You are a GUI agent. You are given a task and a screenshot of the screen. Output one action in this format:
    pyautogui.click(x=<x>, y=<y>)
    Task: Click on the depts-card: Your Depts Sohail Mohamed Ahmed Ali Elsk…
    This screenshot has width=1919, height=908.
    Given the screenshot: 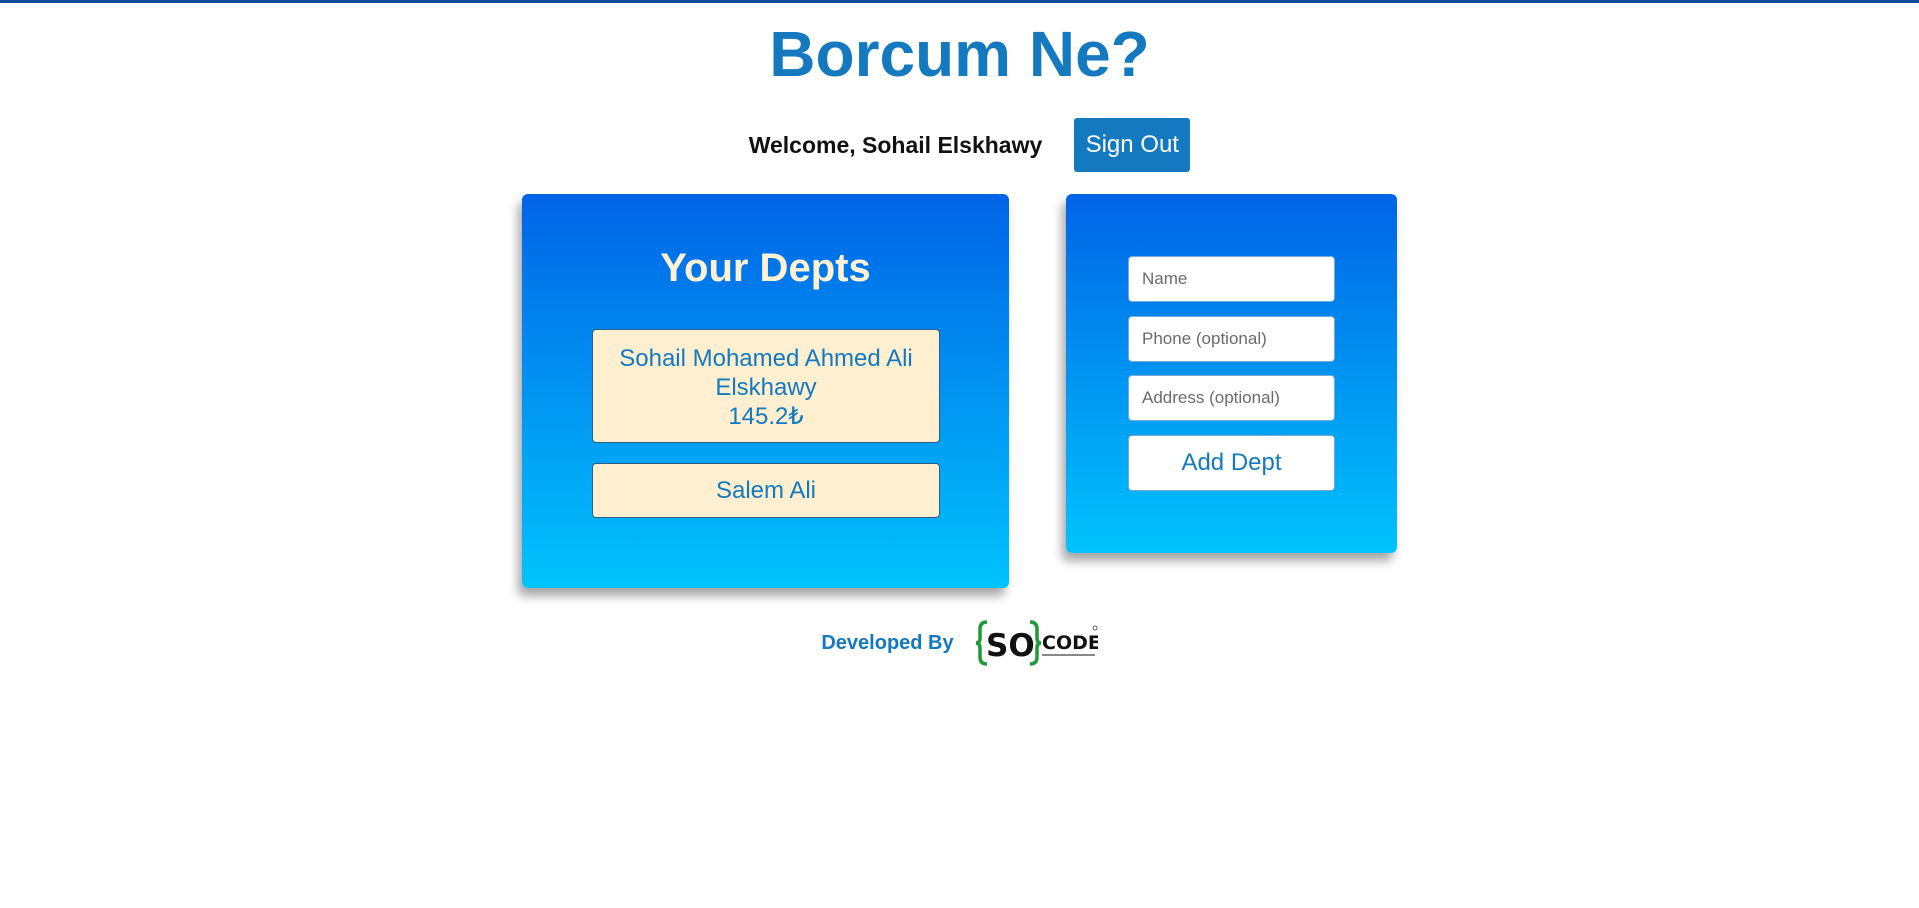 What is the action you would take?
    pyautogui.click(x=765, y=391)
    